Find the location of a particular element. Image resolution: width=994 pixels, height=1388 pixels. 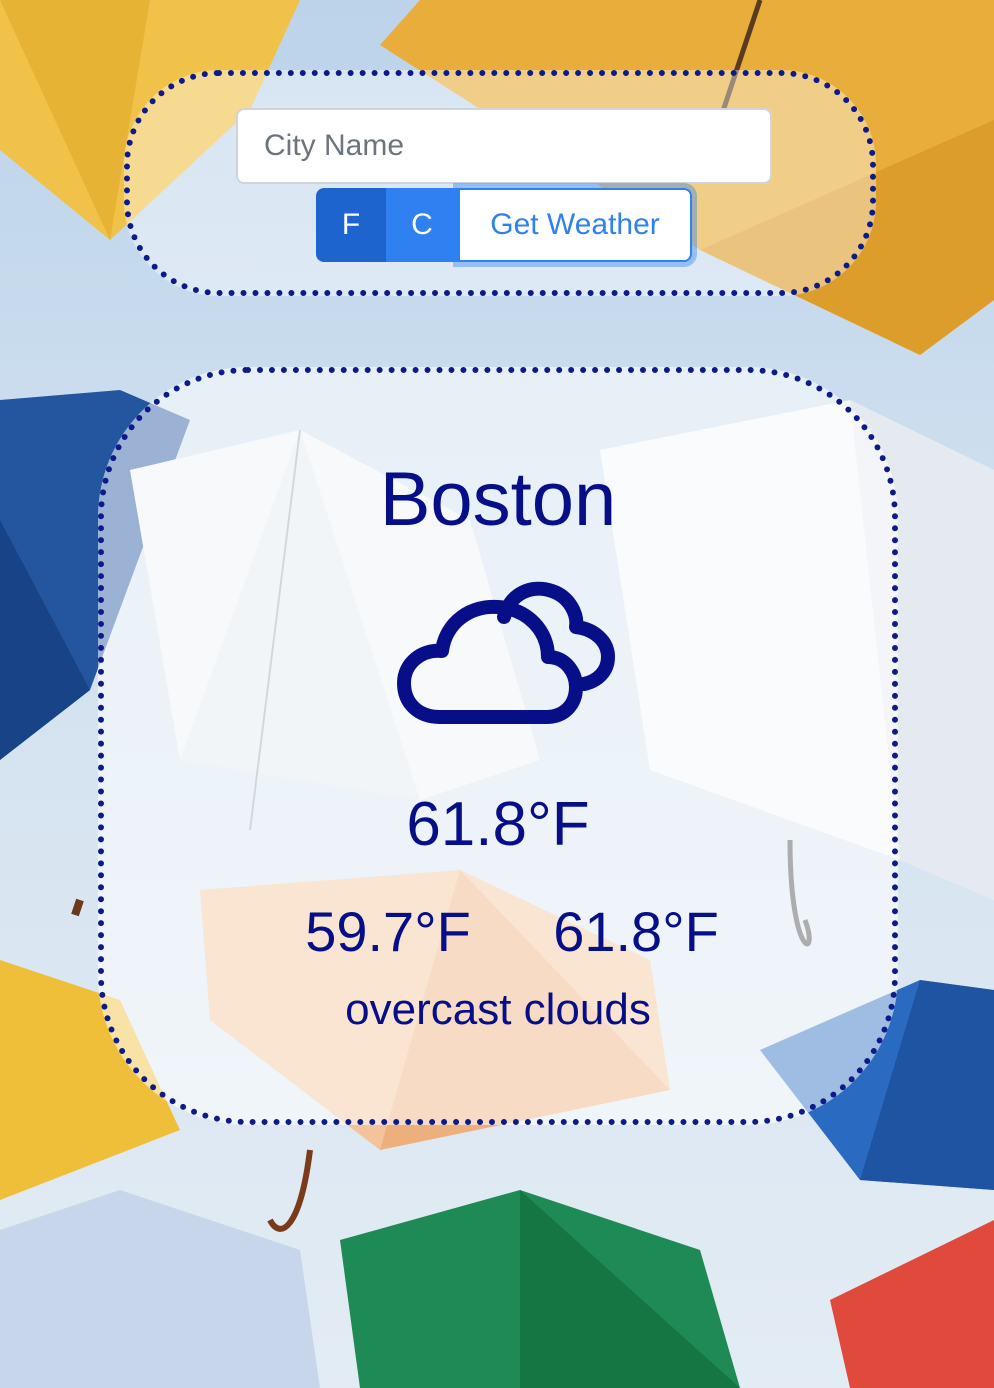

max-temperature: 61.8°F is located at coordinates (636, 931).